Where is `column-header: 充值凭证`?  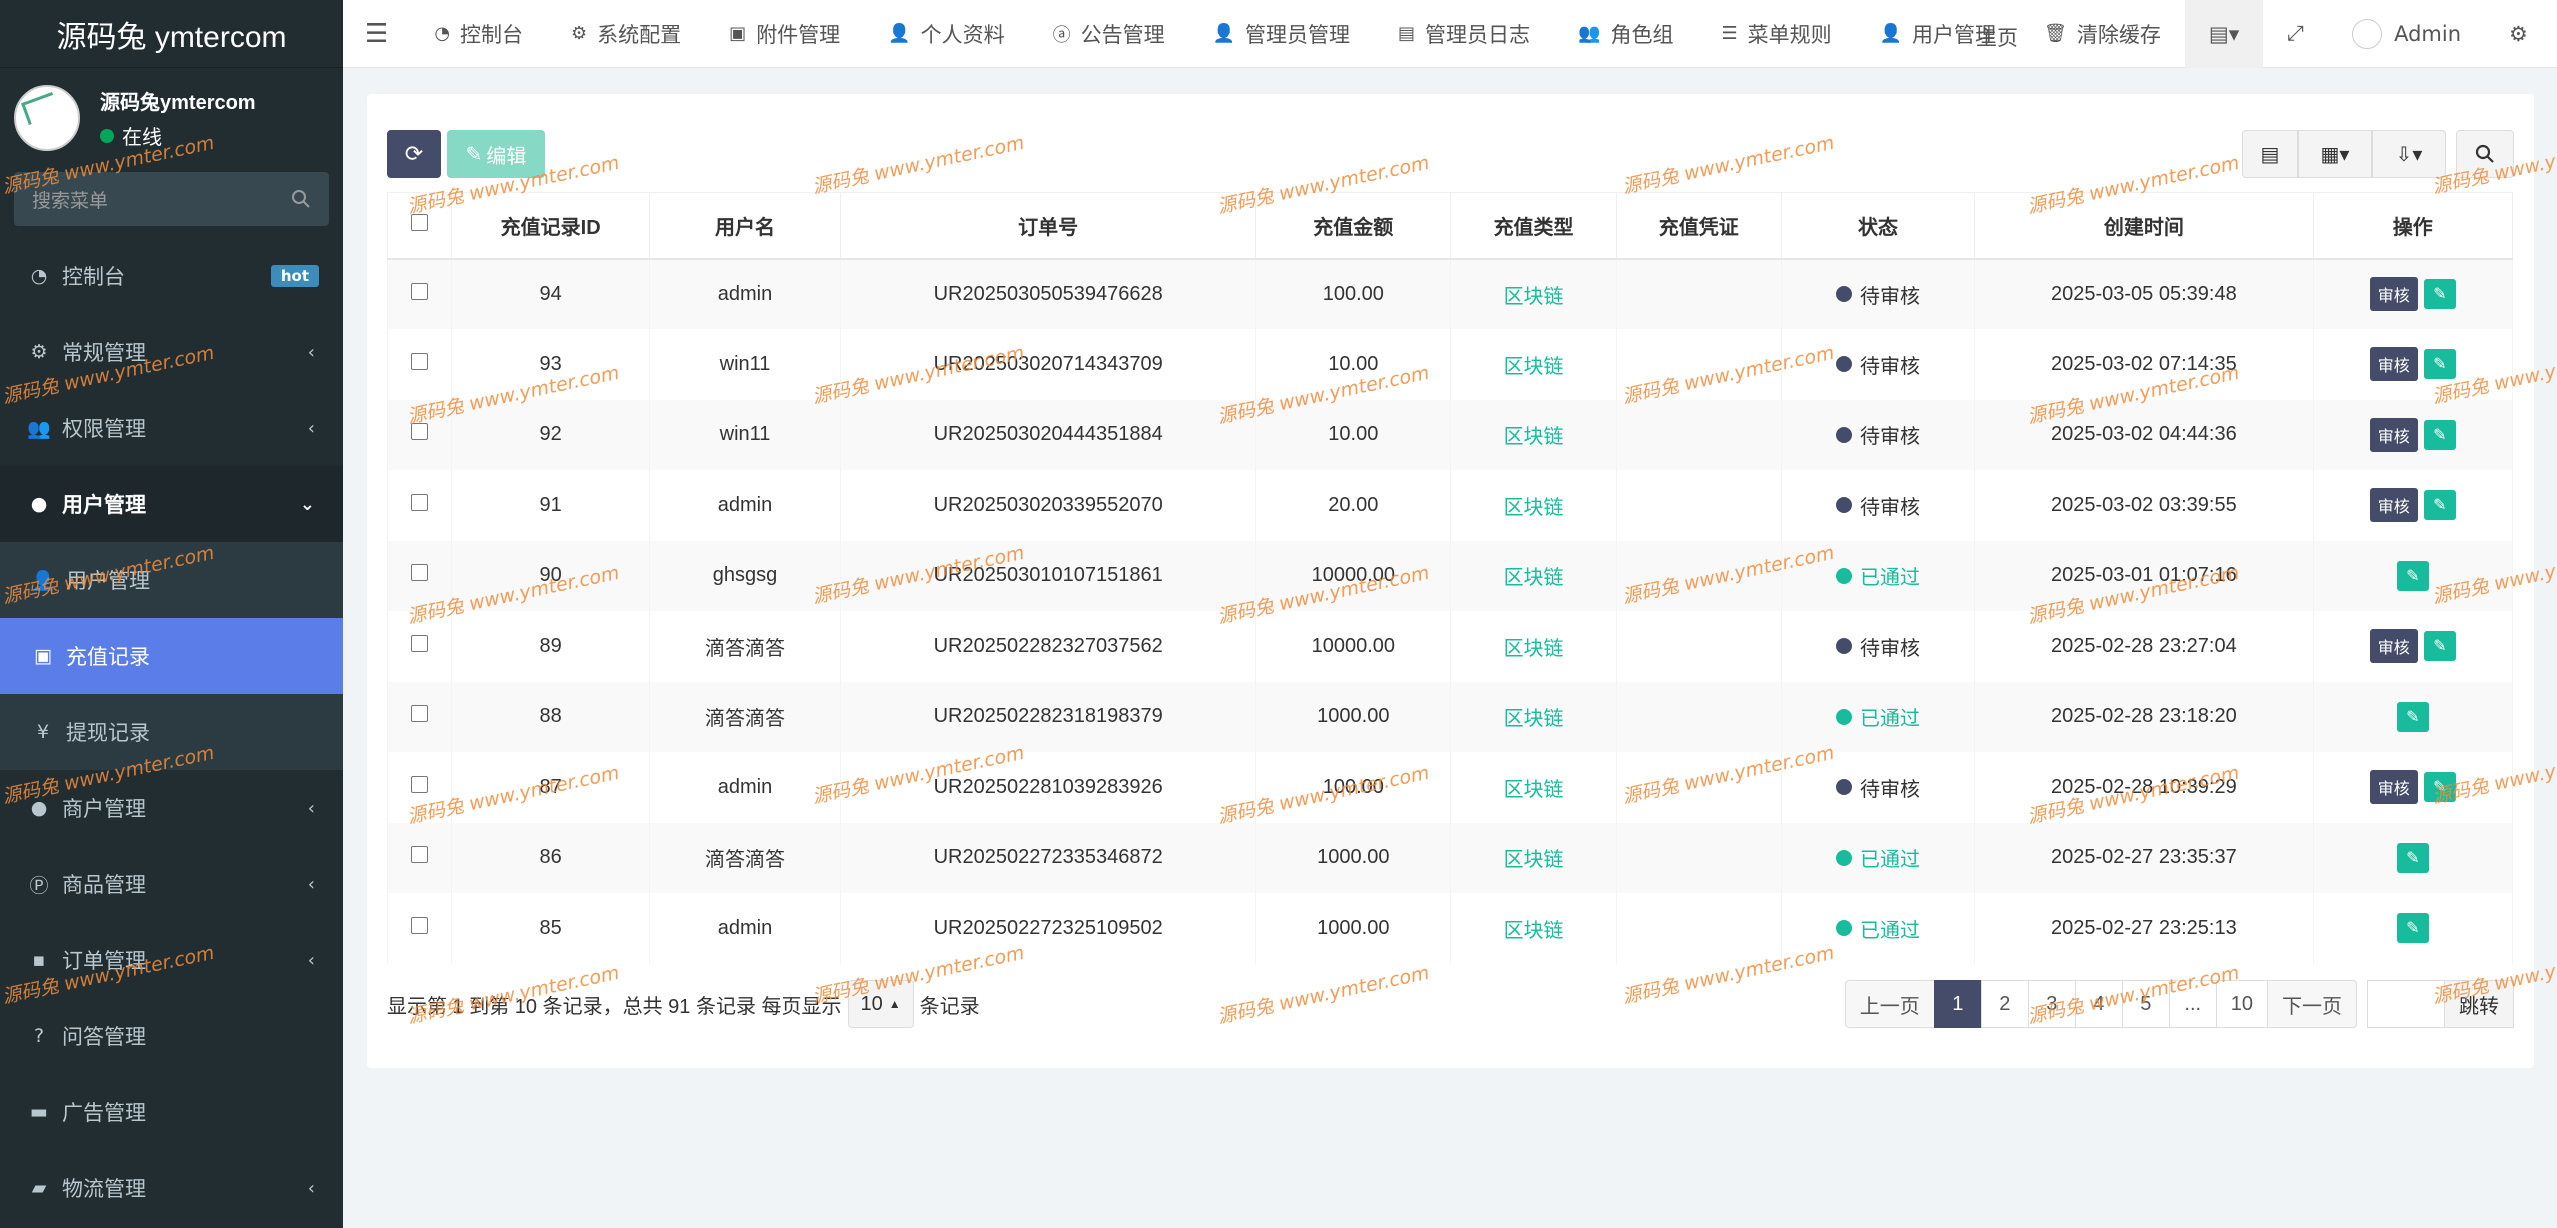
column-header: 充值凭证 is located at coordinates (1698, 226).